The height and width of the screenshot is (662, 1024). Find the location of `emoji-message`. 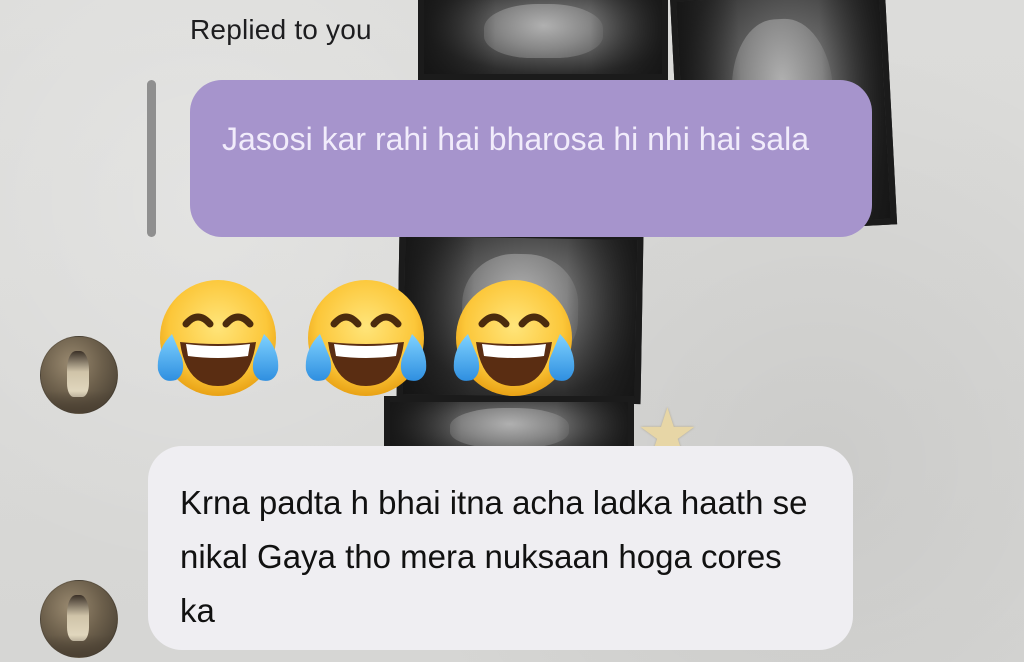

emoji-message is located at coordinates (366, 340).